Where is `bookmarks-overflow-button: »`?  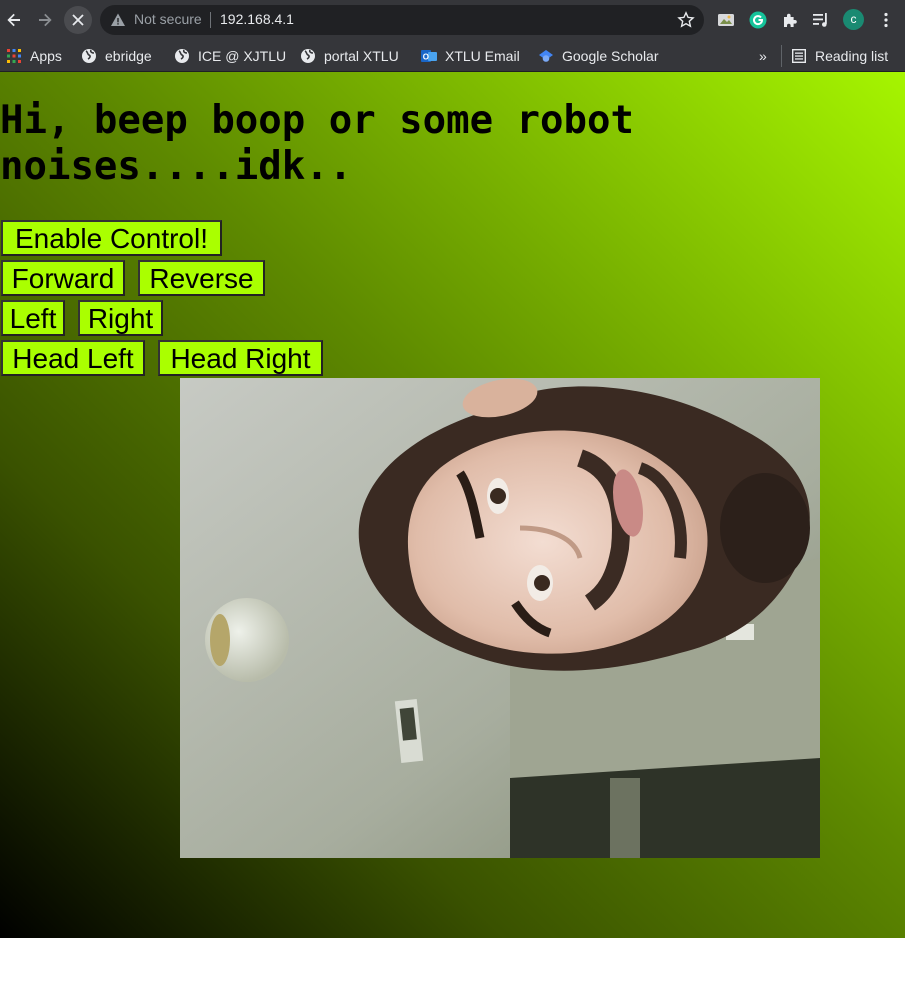 bookmarks-overflow-button: » is located at coordinates (763, 56).